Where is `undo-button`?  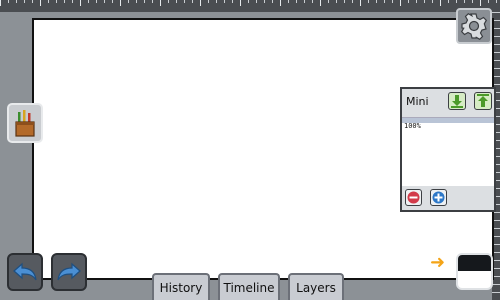
undo-button is located at coordinates (25, 272).